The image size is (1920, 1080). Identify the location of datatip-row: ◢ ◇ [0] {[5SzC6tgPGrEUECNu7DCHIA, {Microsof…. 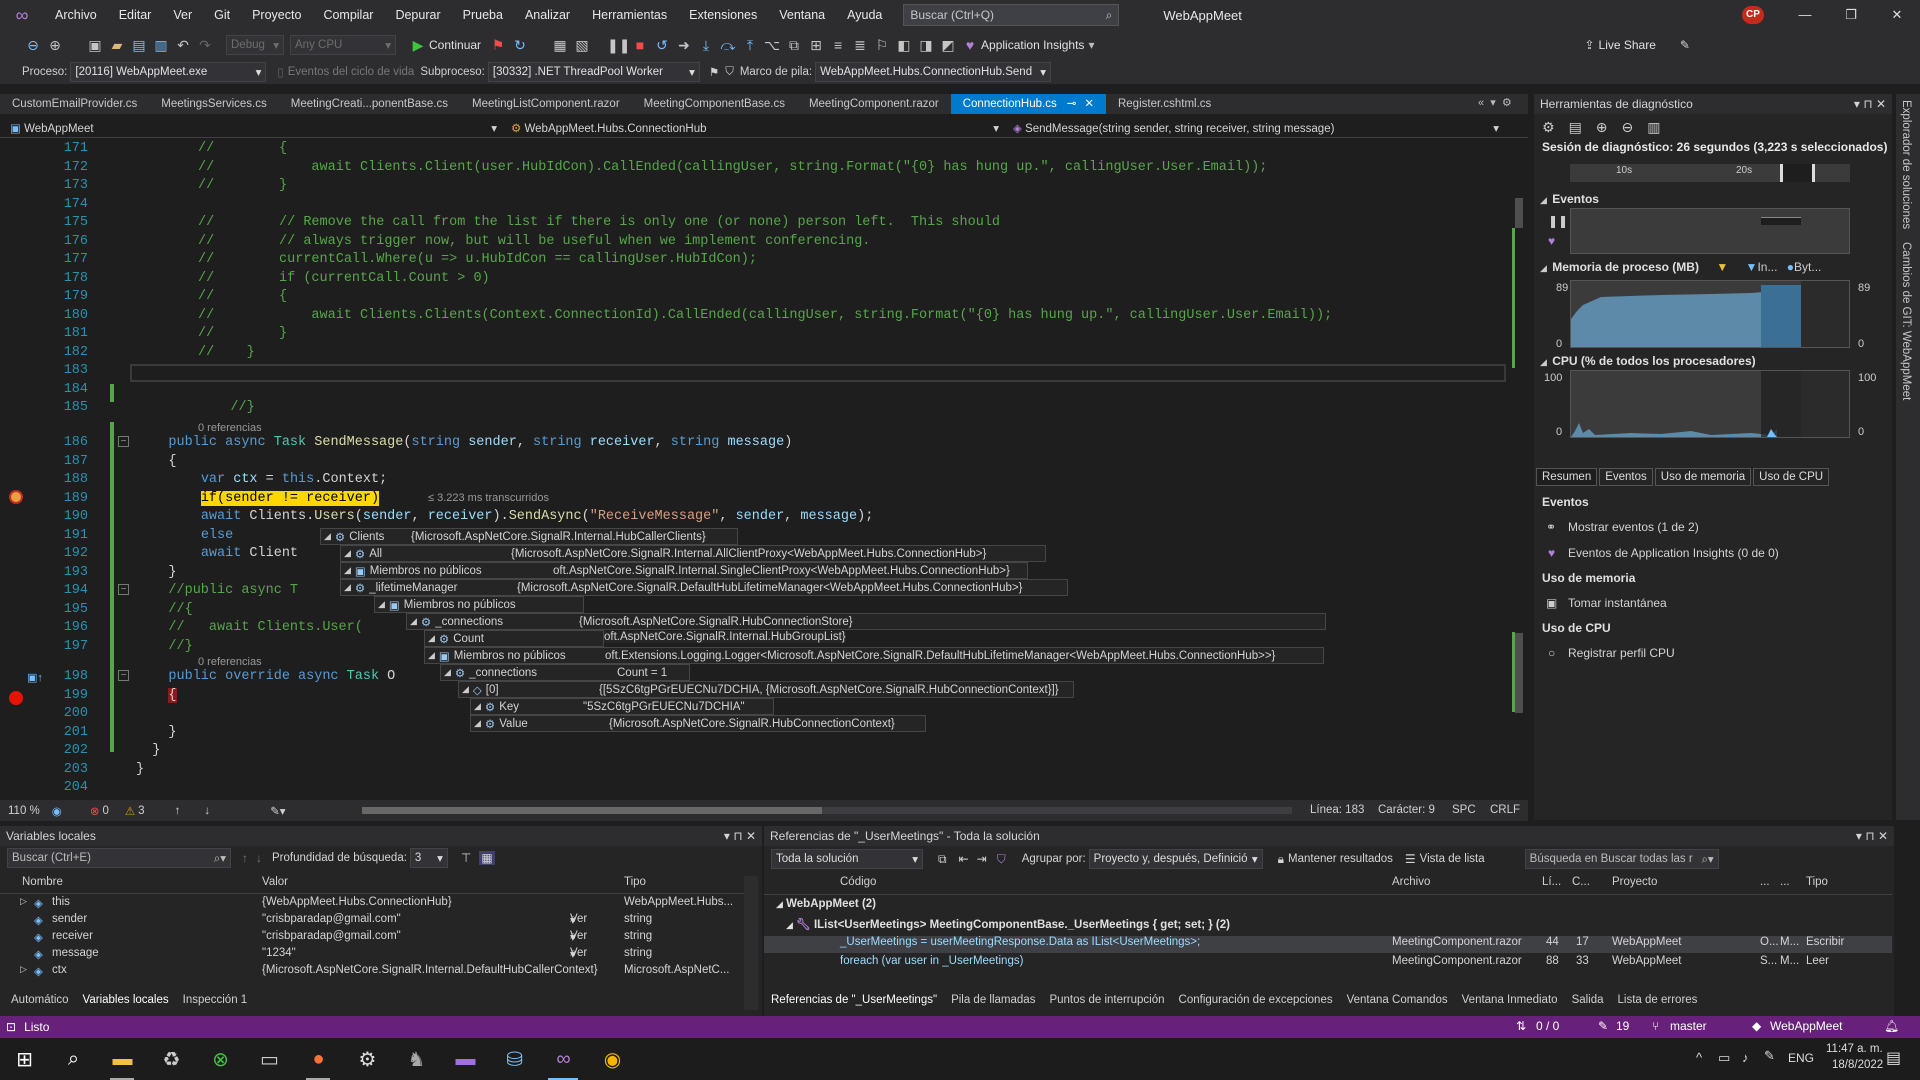
(766, 689).